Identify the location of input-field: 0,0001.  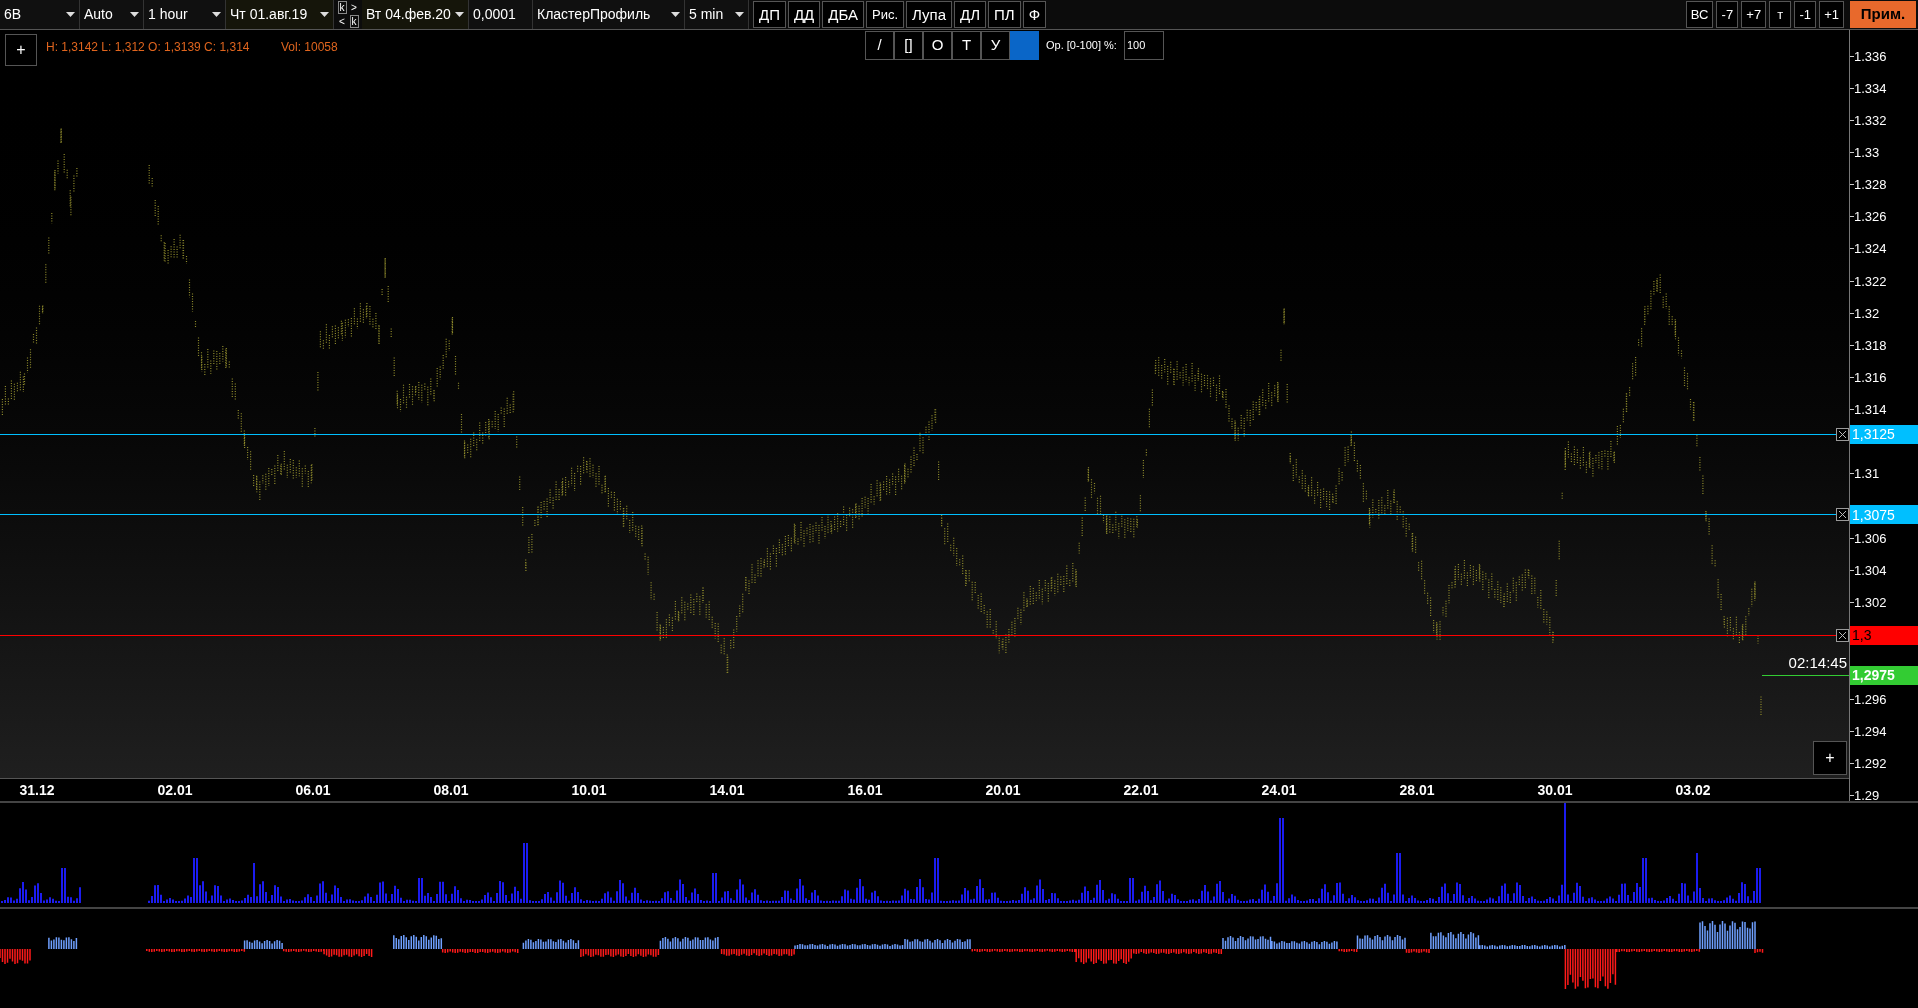
(501, 14).